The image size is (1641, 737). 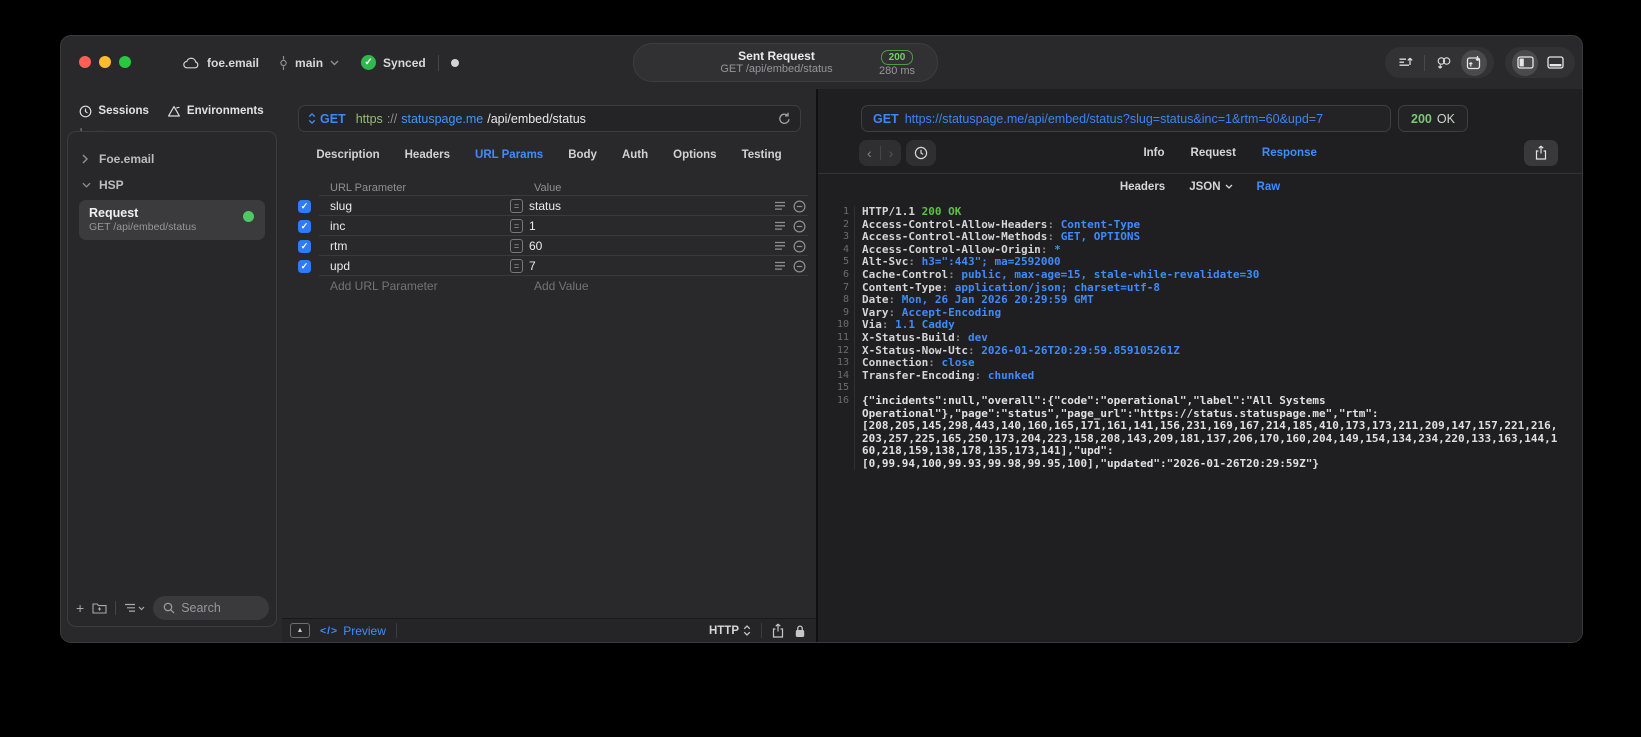 What do you see at coordinates (99, 608) in the screenshot?
I see `new-folder-icon` at bounding box center [99, 608].